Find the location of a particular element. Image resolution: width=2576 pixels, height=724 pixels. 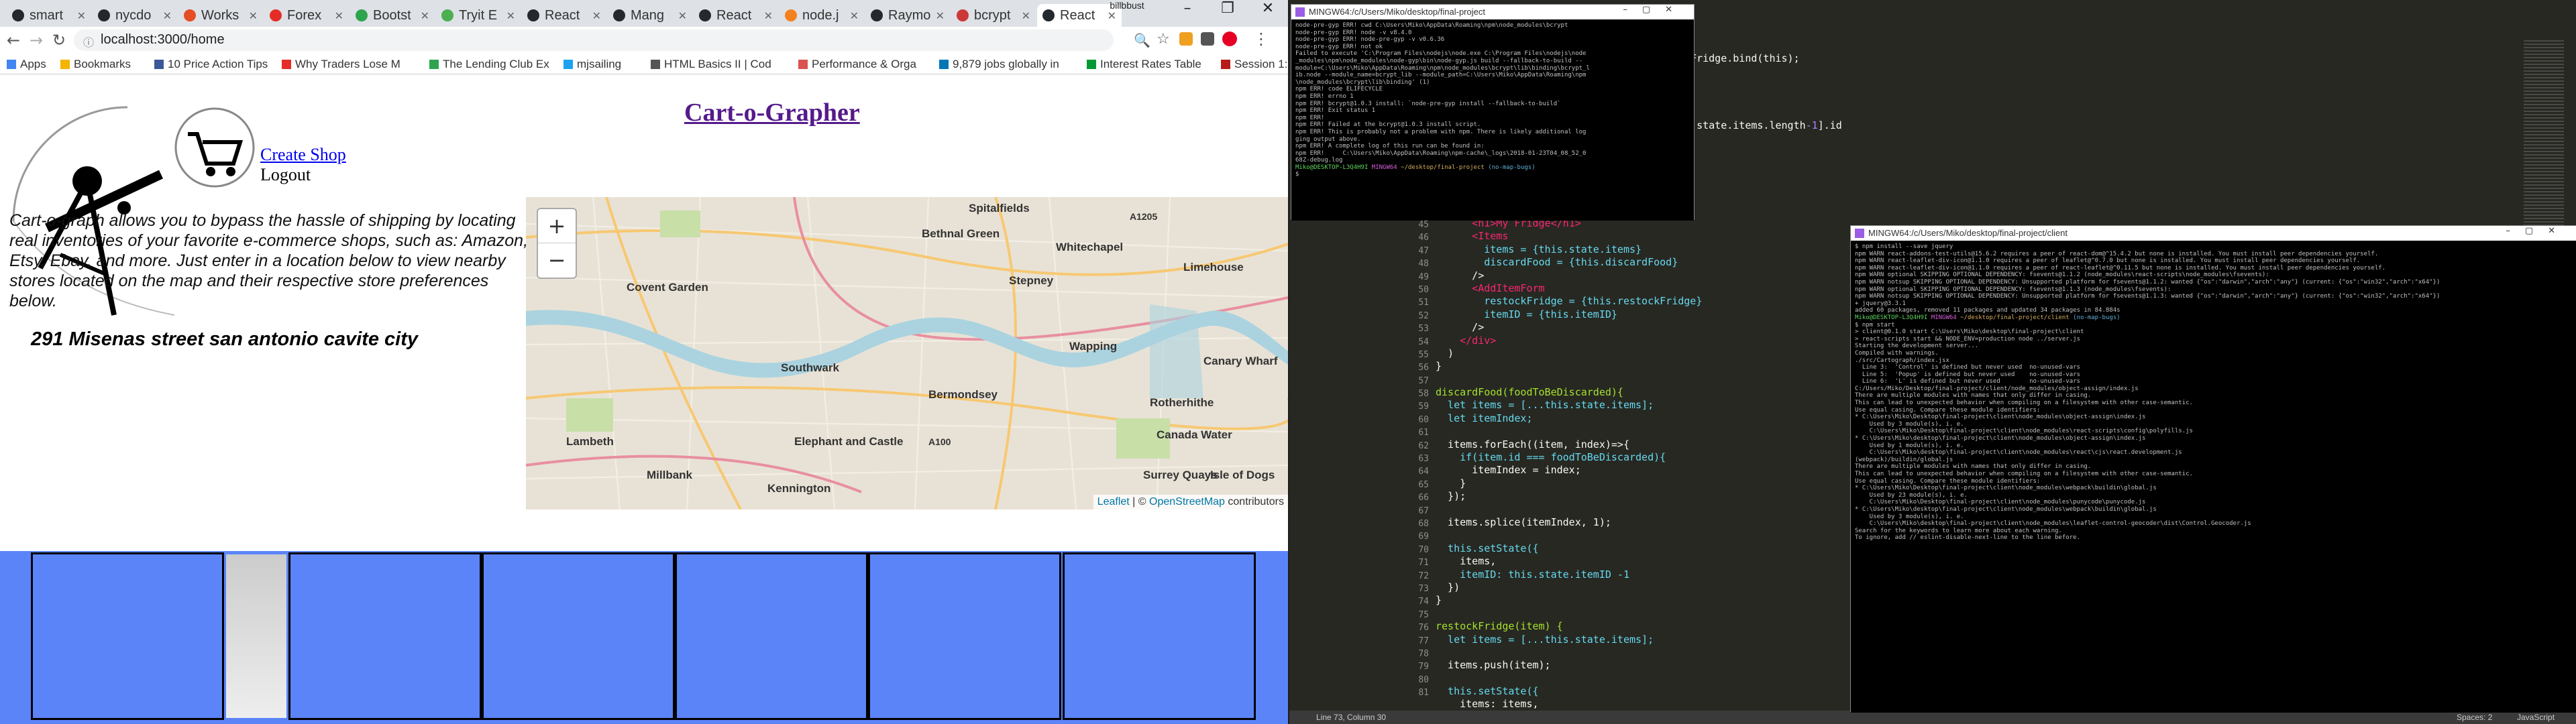

browser-tab: Works ✕ is located at coordinates (220, 15).